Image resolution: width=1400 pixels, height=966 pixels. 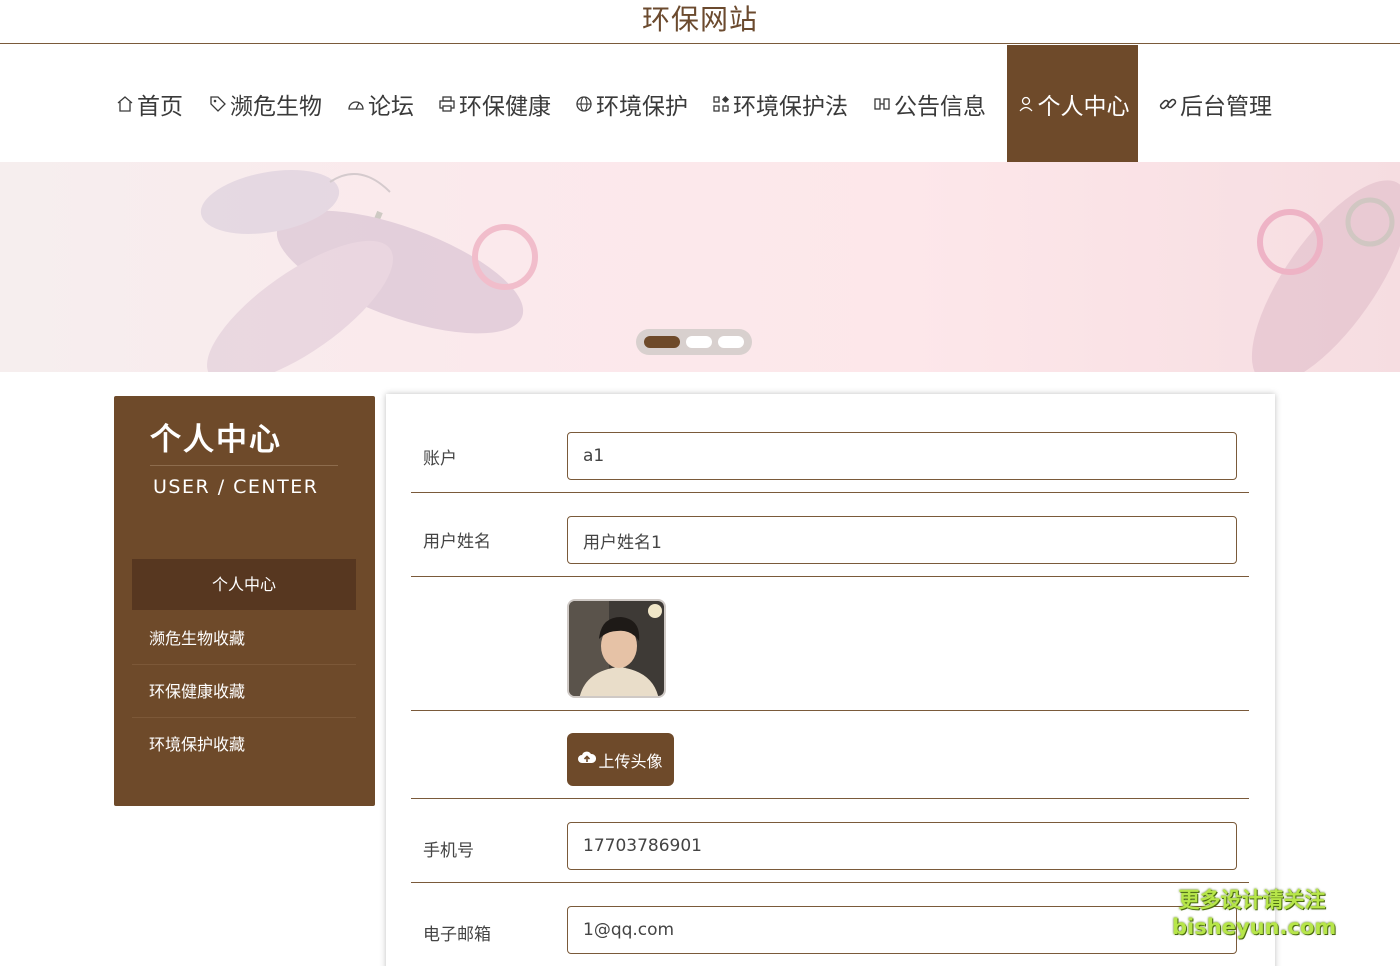 I want to click on account-input, so click(x=902, y=456).